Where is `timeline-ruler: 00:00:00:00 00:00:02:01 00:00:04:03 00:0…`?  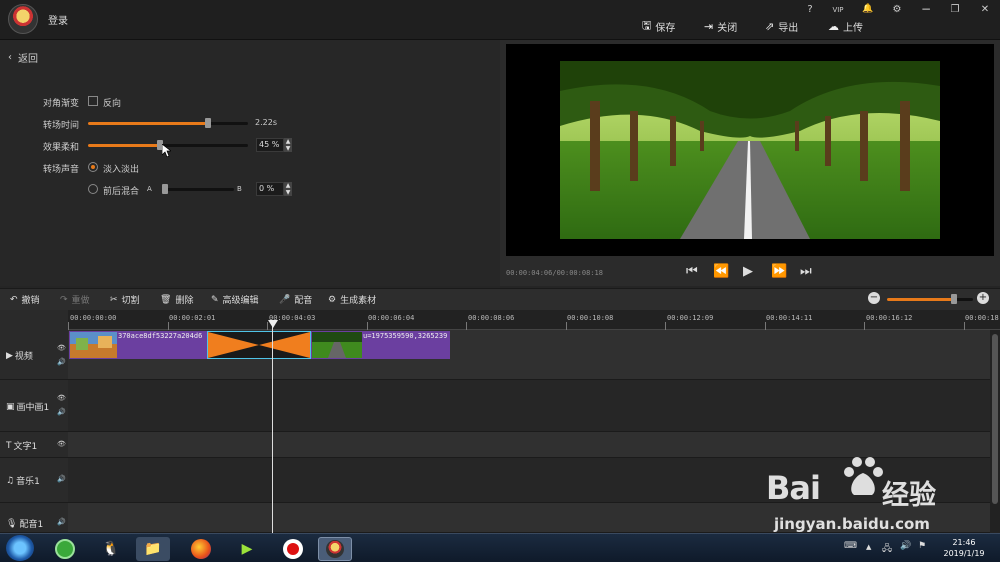
timeline-ruler: 00:00:00:00 00:00:02:01 00:00:04:03 00:0… is located at coordinates (534, 320).